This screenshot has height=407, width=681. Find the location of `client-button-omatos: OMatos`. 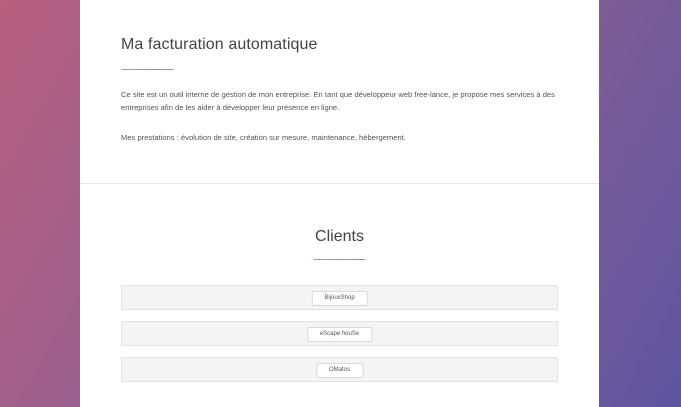

client-button-omatos: OMatos is located at coordinates (339, 370).